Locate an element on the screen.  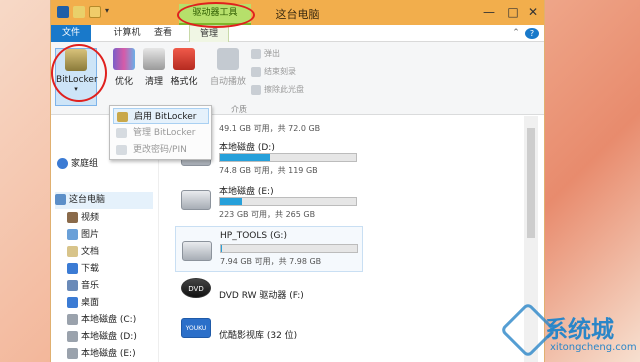
nav-label: 本地磁盘 (C:) is located at coordinates (109, 320).